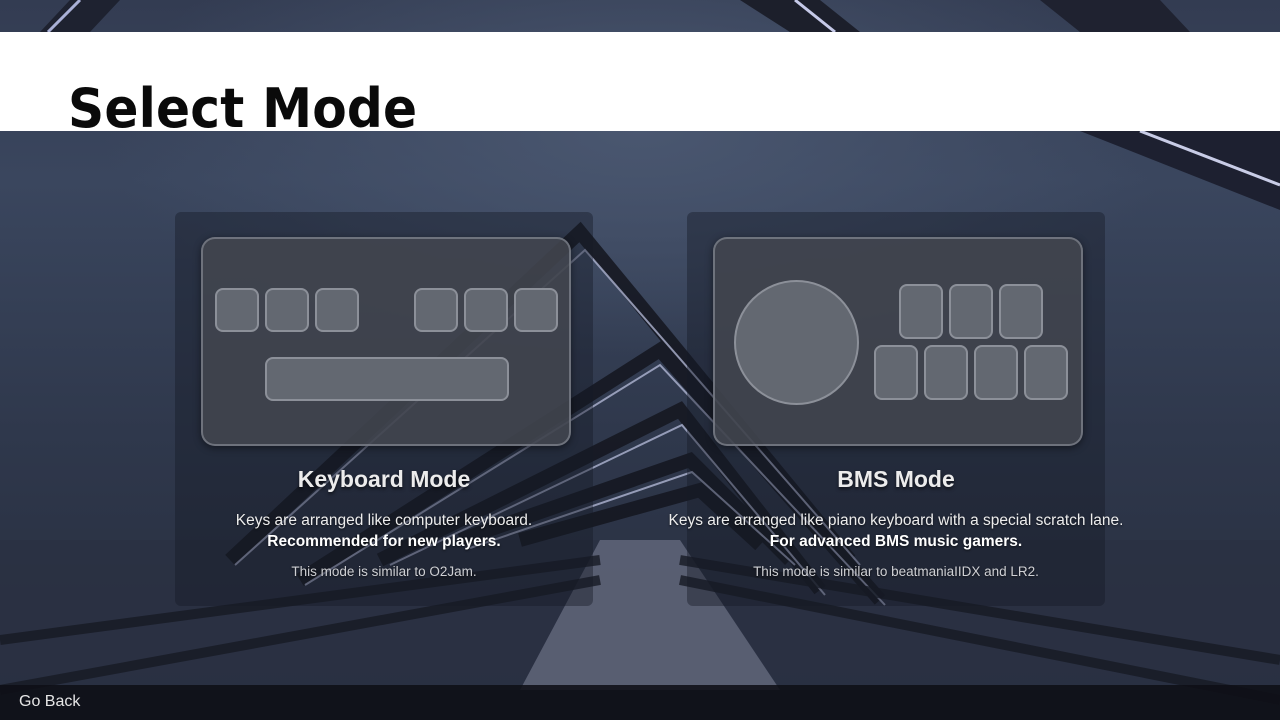 This screenshot has width=1280, height=720. I want to click on bms-controller-icon, so click(898, 341).